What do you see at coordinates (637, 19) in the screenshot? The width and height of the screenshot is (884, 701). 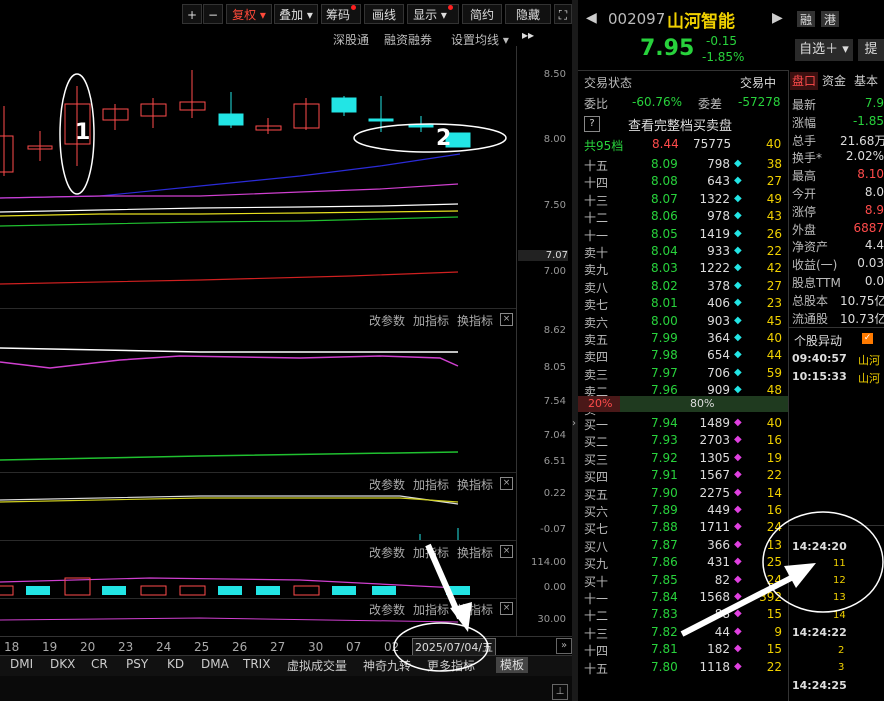 I see `stock-code: 002097` at bounding box center [637, 19].